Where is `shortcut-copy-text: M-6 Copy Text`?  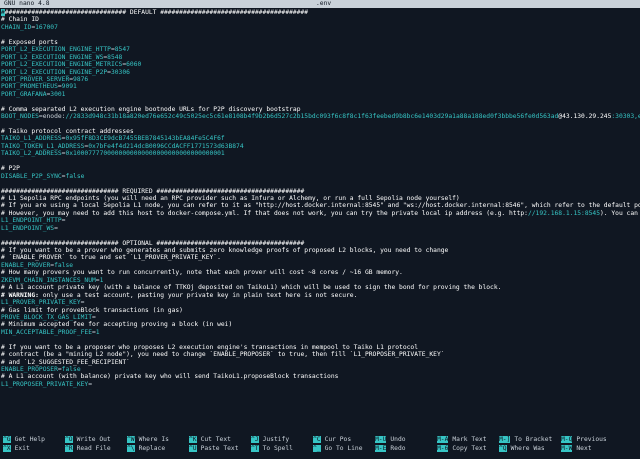 shortcut-copy-text: M-6 Copy Text is located at coordinates (462, 449).